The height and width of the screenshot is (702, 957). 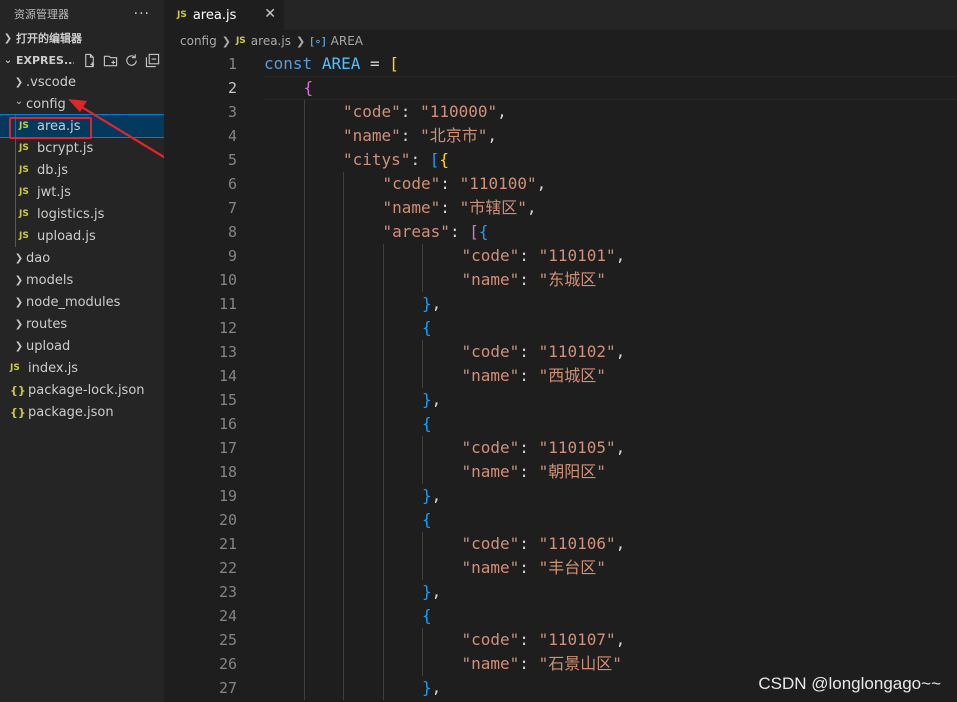 I want to click on code-token: "110101", so click(x=577, y=255).